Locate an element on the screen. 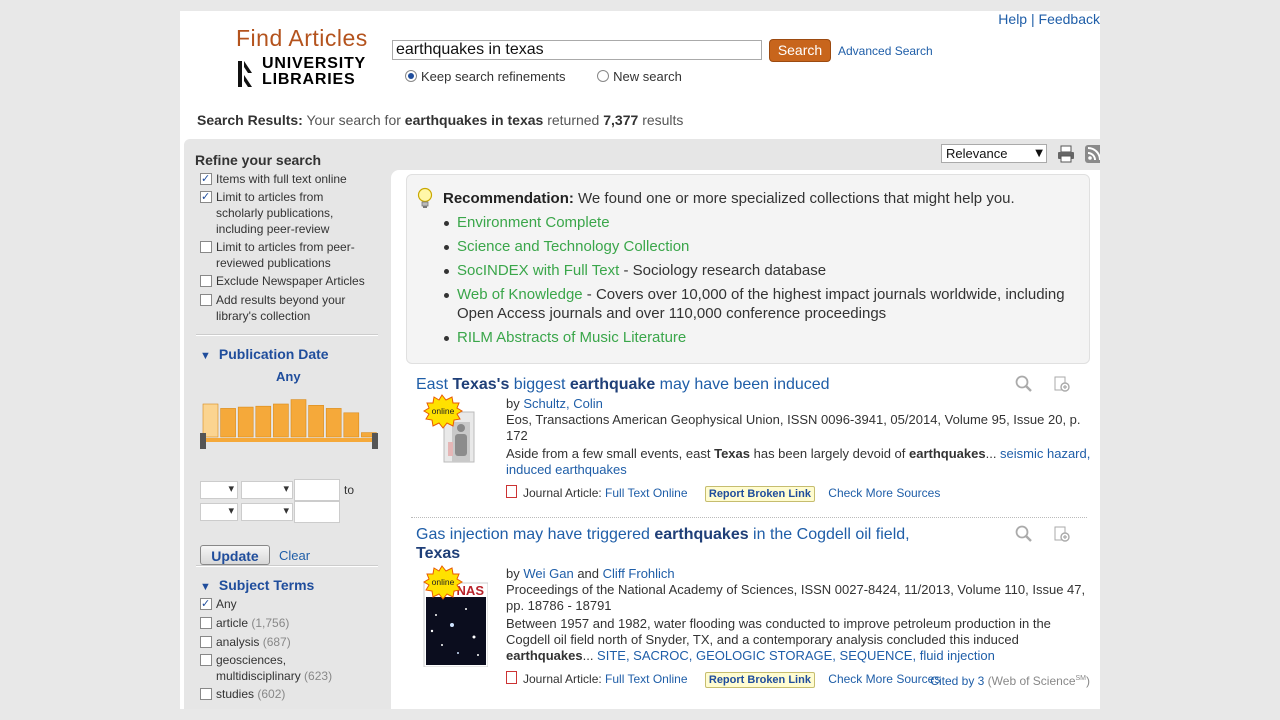  collapse-triangle-icon: ▼ is located at coordinates (205, 356).